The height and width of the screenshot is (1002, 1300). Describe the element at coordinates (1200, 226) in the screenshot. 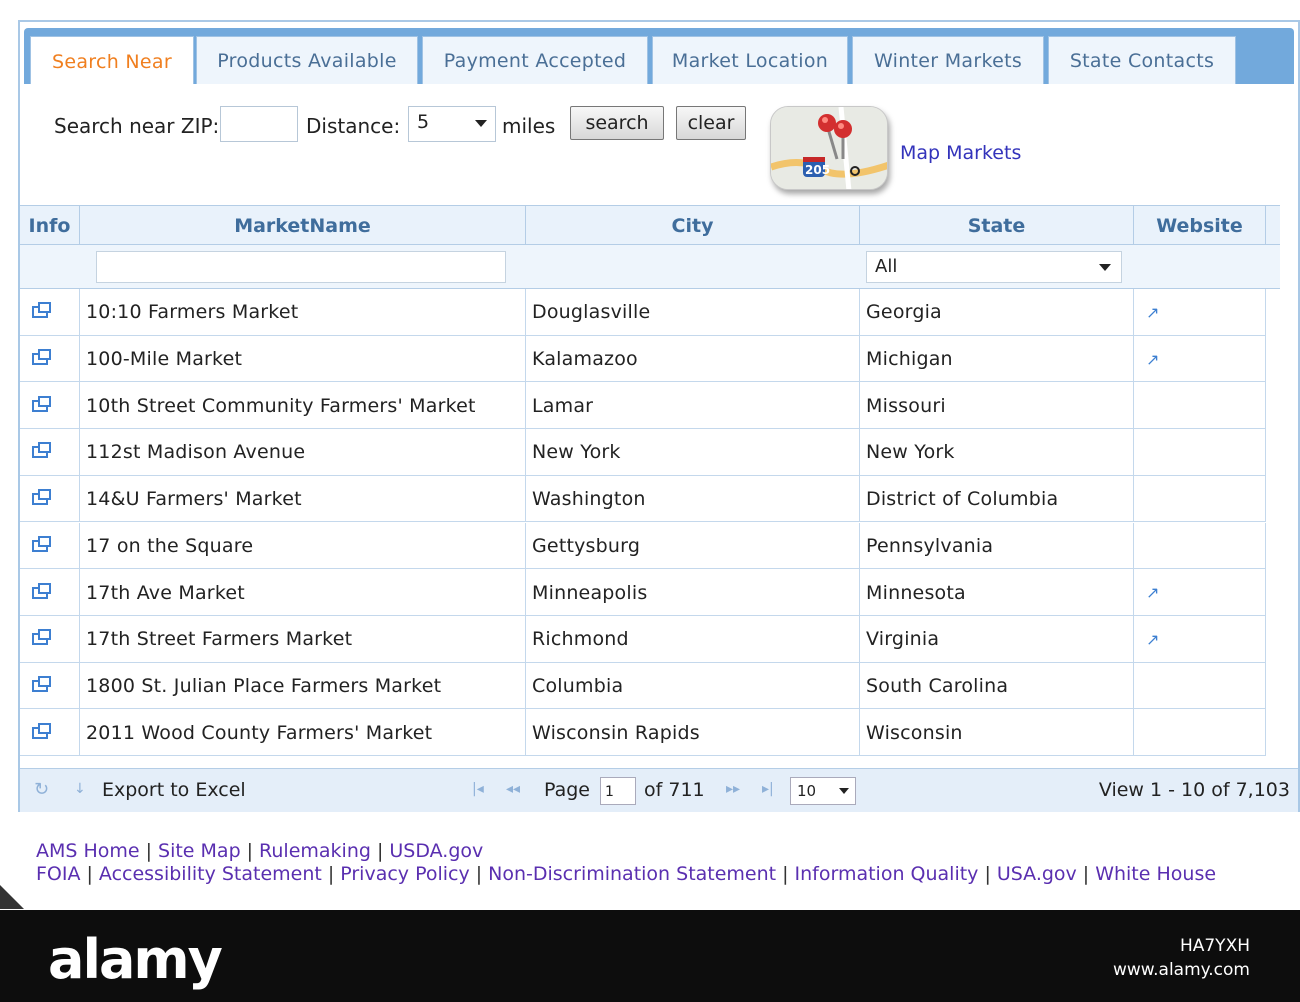

I see `col-header-website: Website` at that location.